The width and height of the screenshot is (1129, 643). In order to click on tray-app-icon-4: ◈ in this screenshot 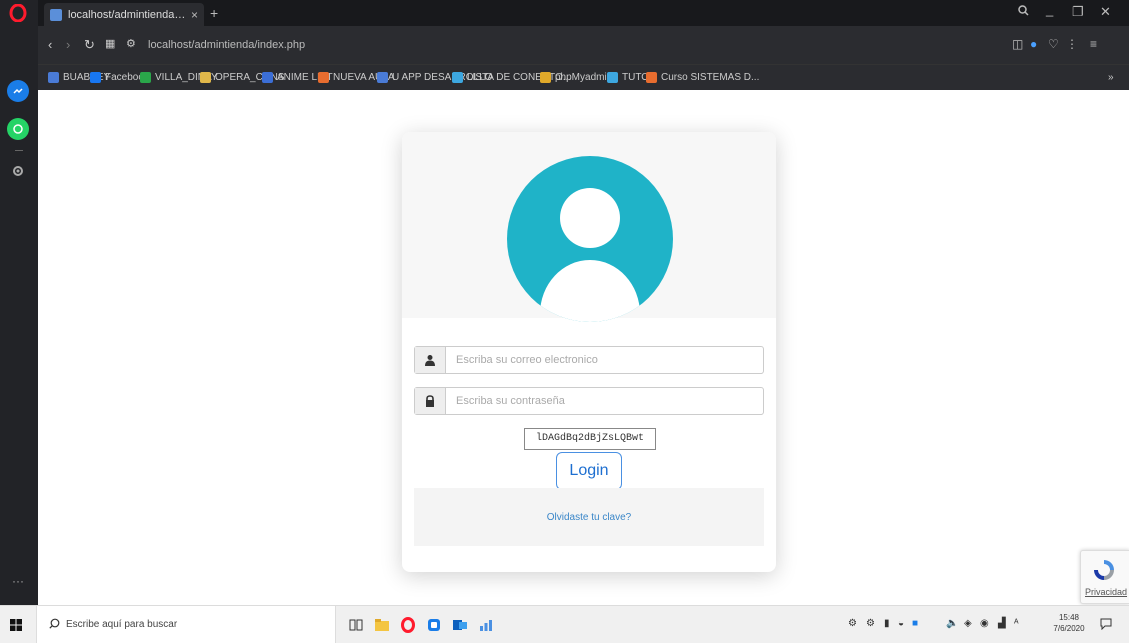, I will do `click(968, 623)`.